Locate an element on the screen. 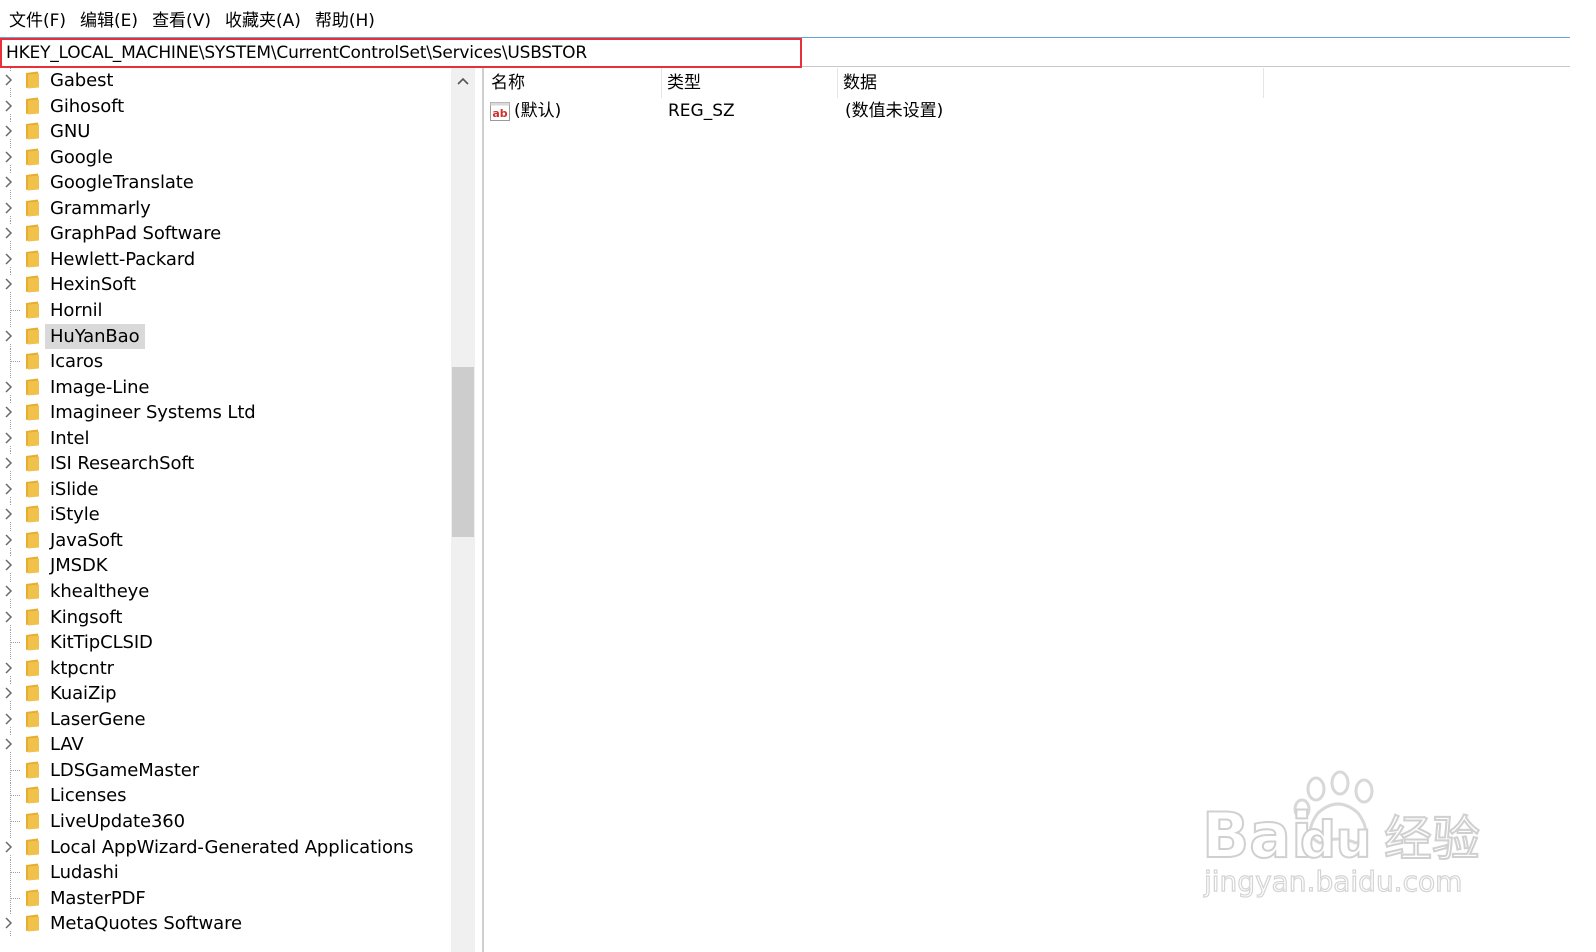 The image size is (1596, 952). menu-edit: 编辑(E) is located at coordinates (109, 19).